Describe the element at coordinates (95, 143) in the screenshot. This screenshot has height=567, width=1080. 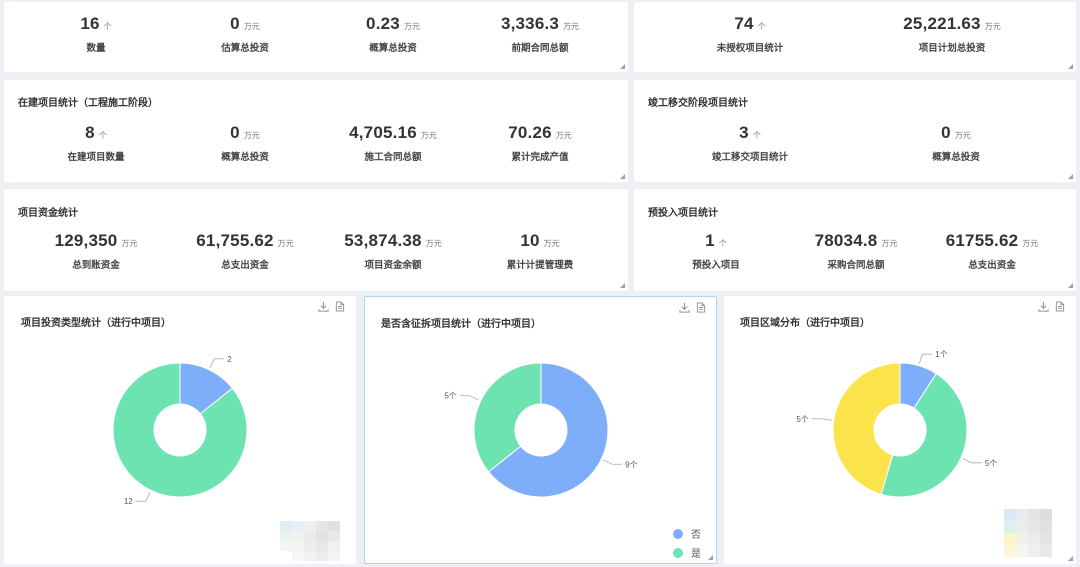
I see `stat-construction-count: 8个 在建项目数量` at that location.